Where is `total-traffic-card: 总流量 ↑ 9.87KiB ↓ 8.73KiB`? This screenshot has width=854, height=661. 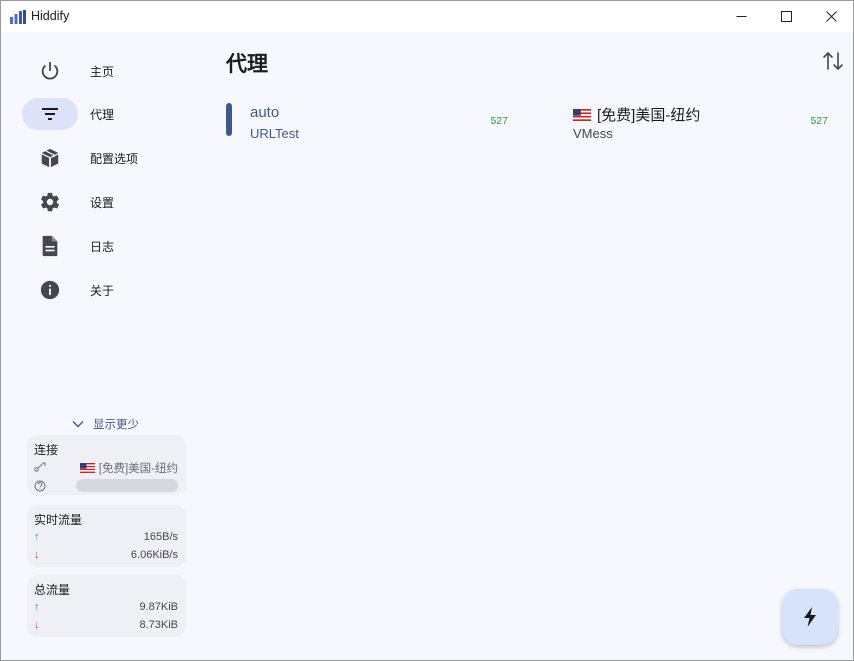 total-traffic-card: 总流量 ↑ 9.87KiB ↓ 8.73KiB is located at coordinates (106, 606).